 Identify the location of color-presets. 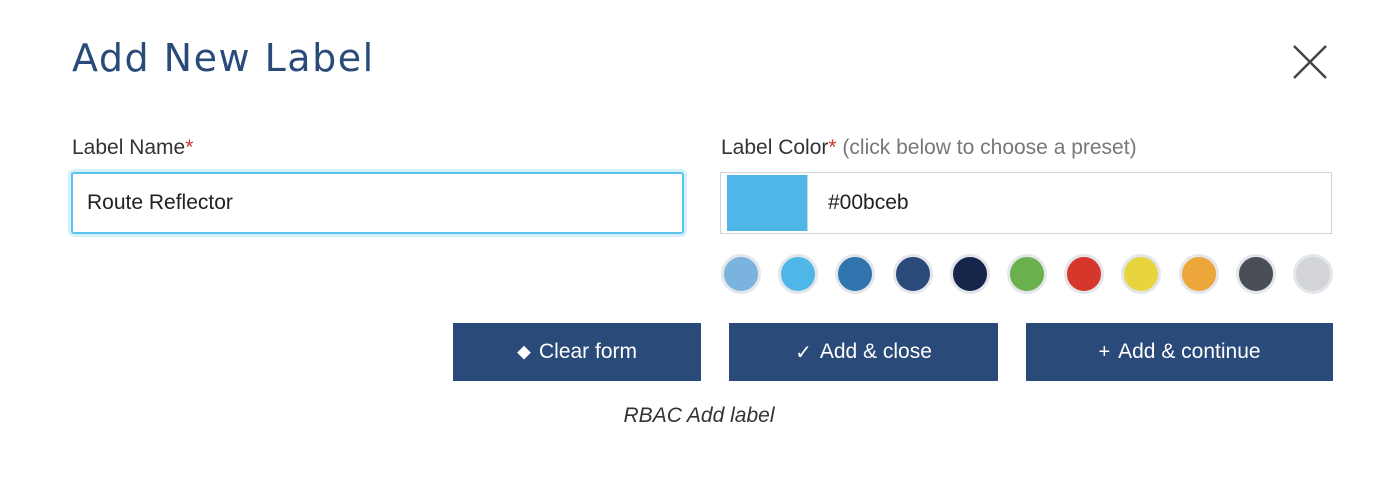
(1027, 274).